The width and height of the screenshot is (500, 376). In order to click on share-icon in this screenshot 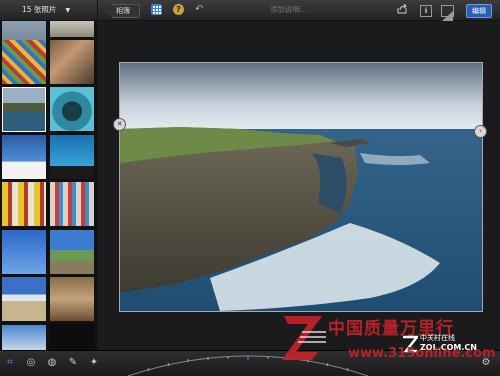, I will do `click(403, 9)`.